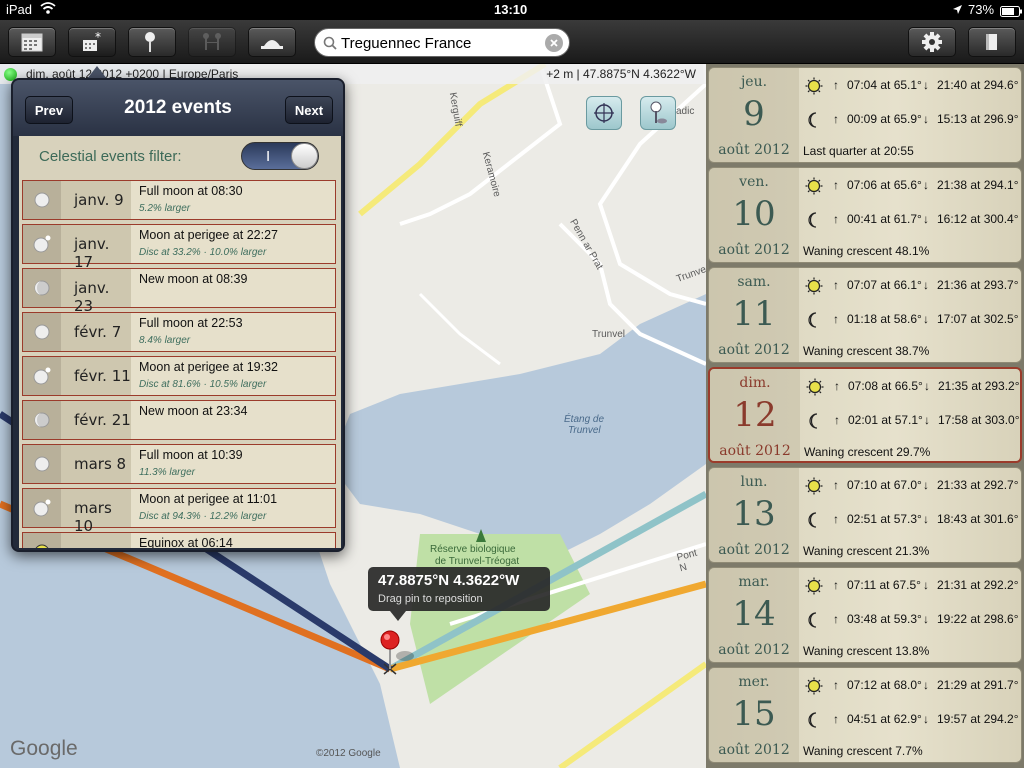 The width and height of the screenshot is (1024, 768). I want to click on day-weekday: sam., so click(754, 282).